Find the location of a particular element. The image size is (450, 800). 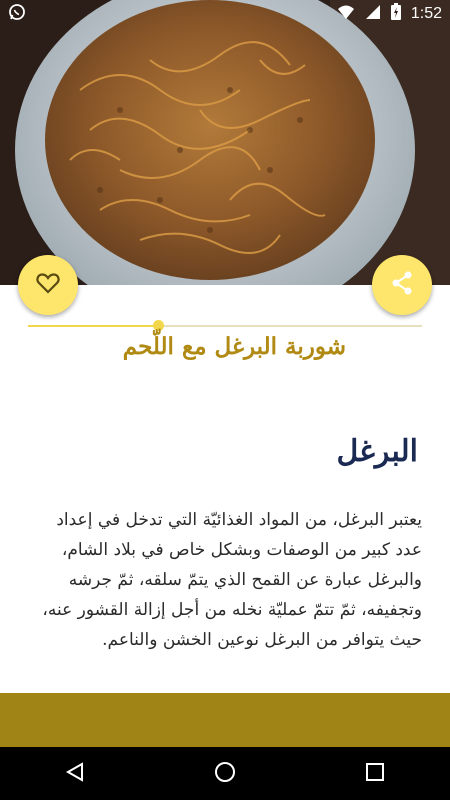

navigation-bar is located at coordinates (225, 773).